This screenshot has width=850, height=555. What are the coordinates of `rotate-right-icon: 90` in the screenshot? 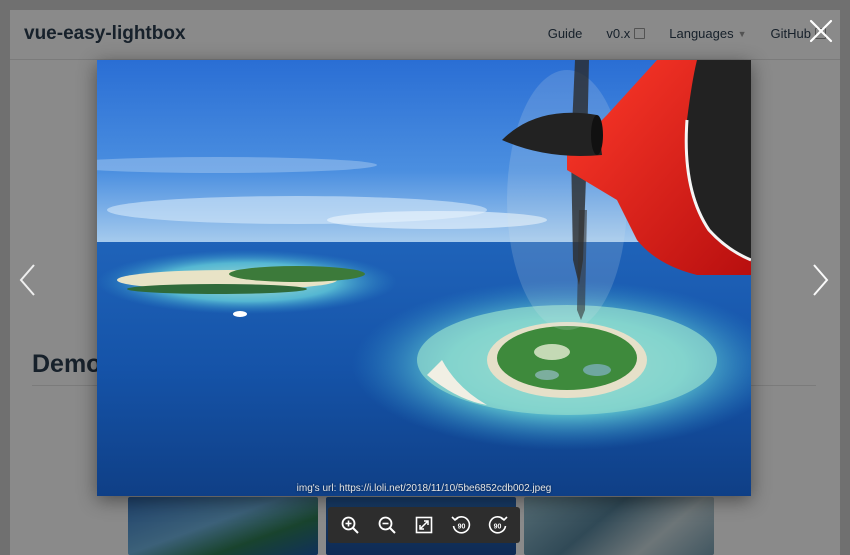 It's located at (498, 525).